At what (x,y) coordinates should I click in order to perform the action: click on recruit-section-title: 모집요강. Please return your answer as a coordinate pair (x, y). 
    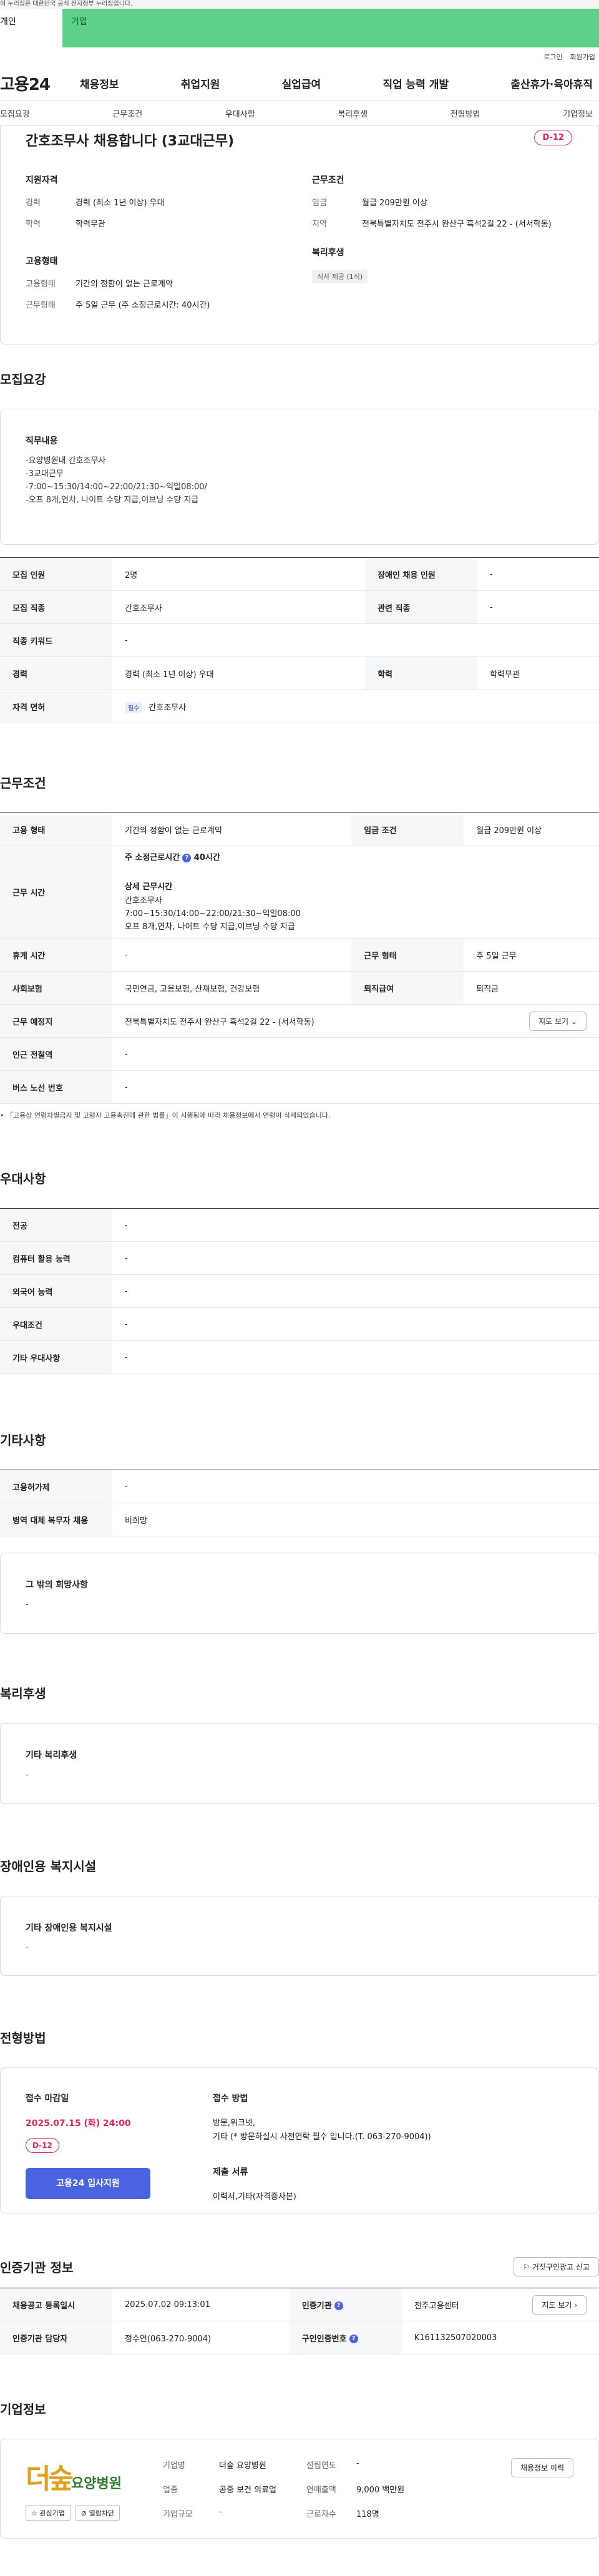
    Looking at the image, I should click on (23, 379).